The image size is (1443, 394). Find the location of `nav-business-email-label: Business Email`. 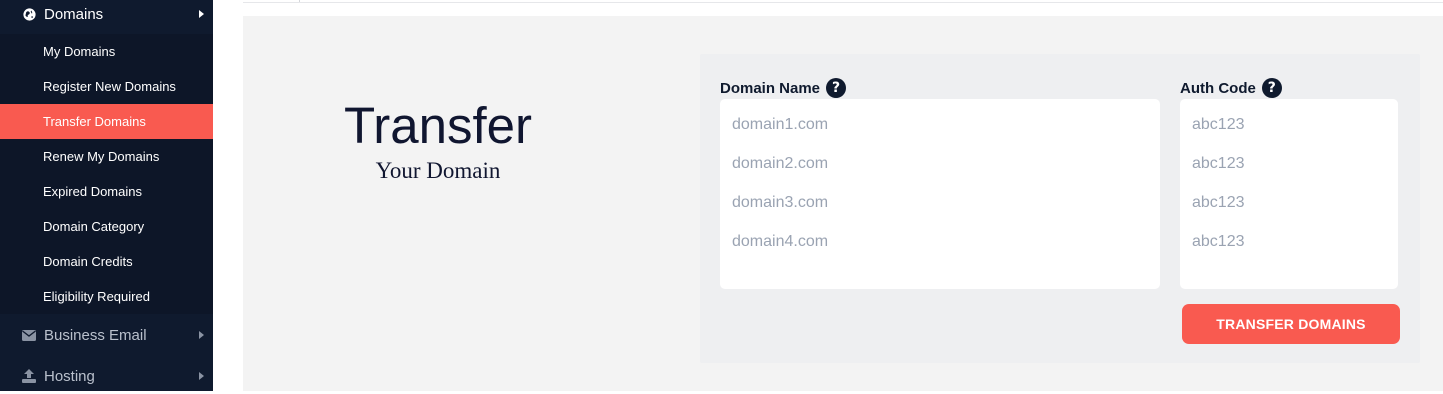

nav-business-email-label: Business Email is located at coordinates (95, 335).